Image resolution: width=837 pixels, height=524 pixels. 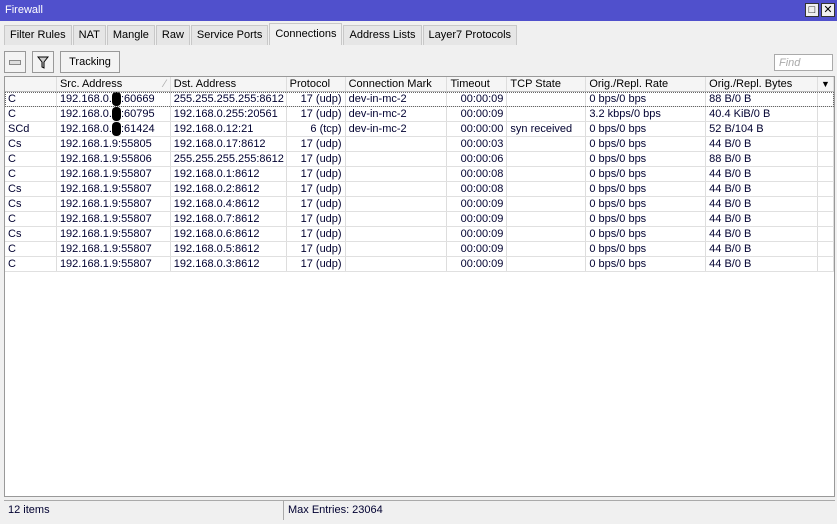 What do you see at coordinates (547, 84) in the screenshot?
I see `column-header: TCP State` at bounding box center [547, 84].